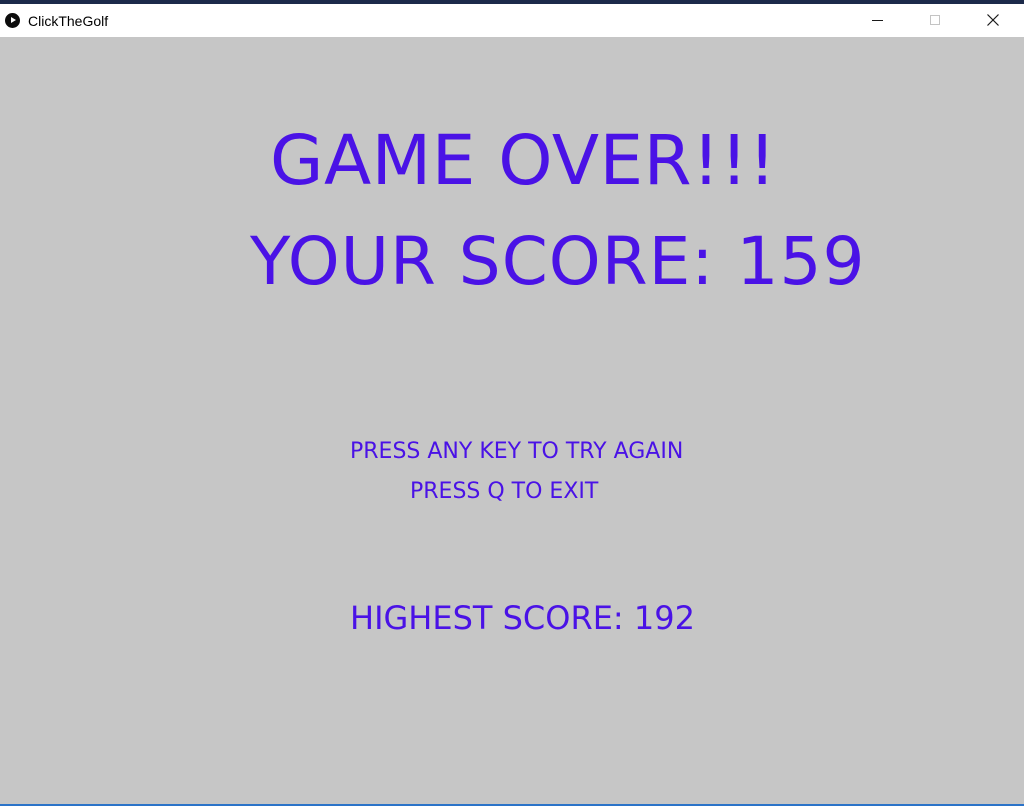 The width and height of the screenshot is (1024, 806). What do you see at coordinates (517, 451) in the screenshot?
I see `try-again-instruction: PRESS ANY KEY TO TRY AGAIN` at bounding box center [517, 451].